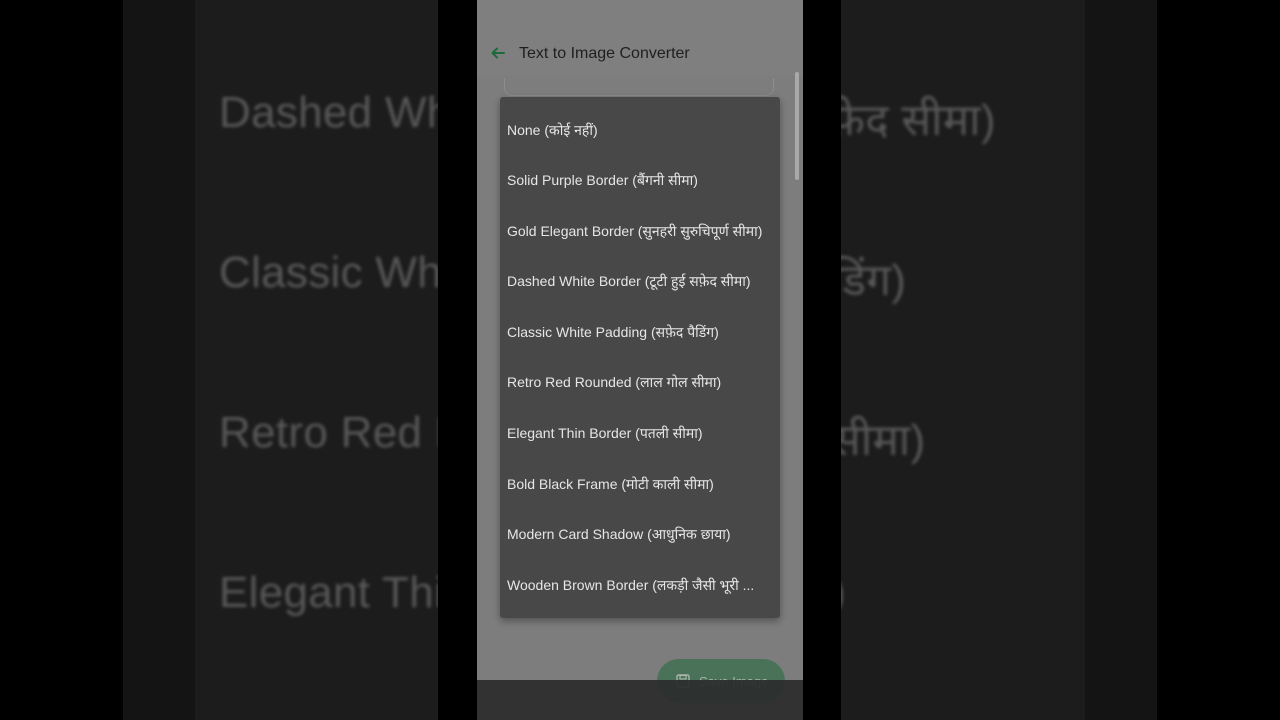 The height and width of the screenshot is (720, 1280). I want to click on backdrop-right-band, so click(1121, 360).